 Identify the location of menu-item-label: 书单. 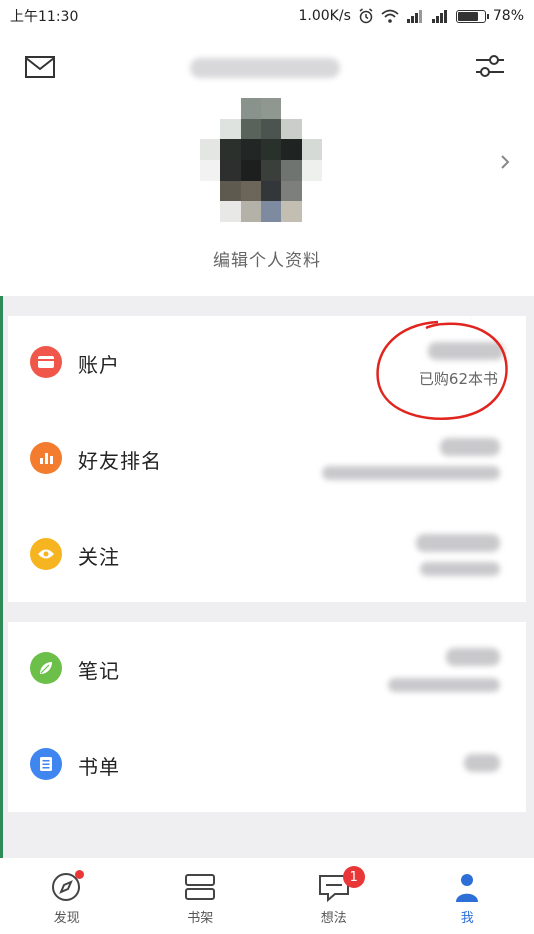
(99, 767).